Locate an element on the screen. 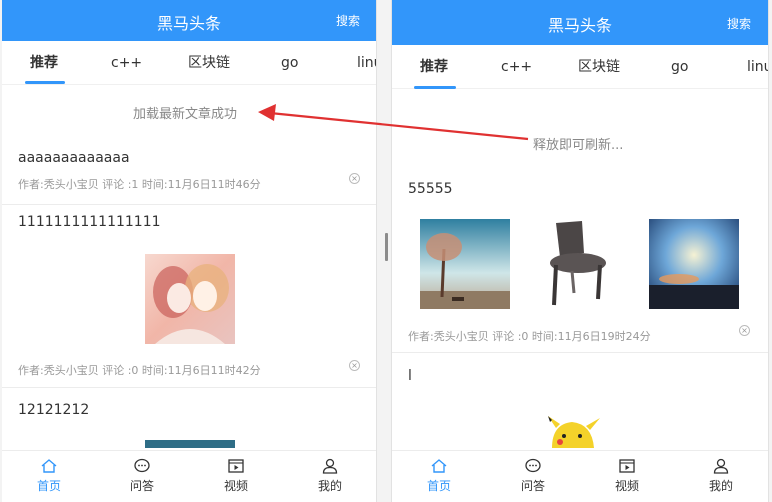 This screenshot has height=502, width=772. article-title: l is located at coordinates (410, 376).